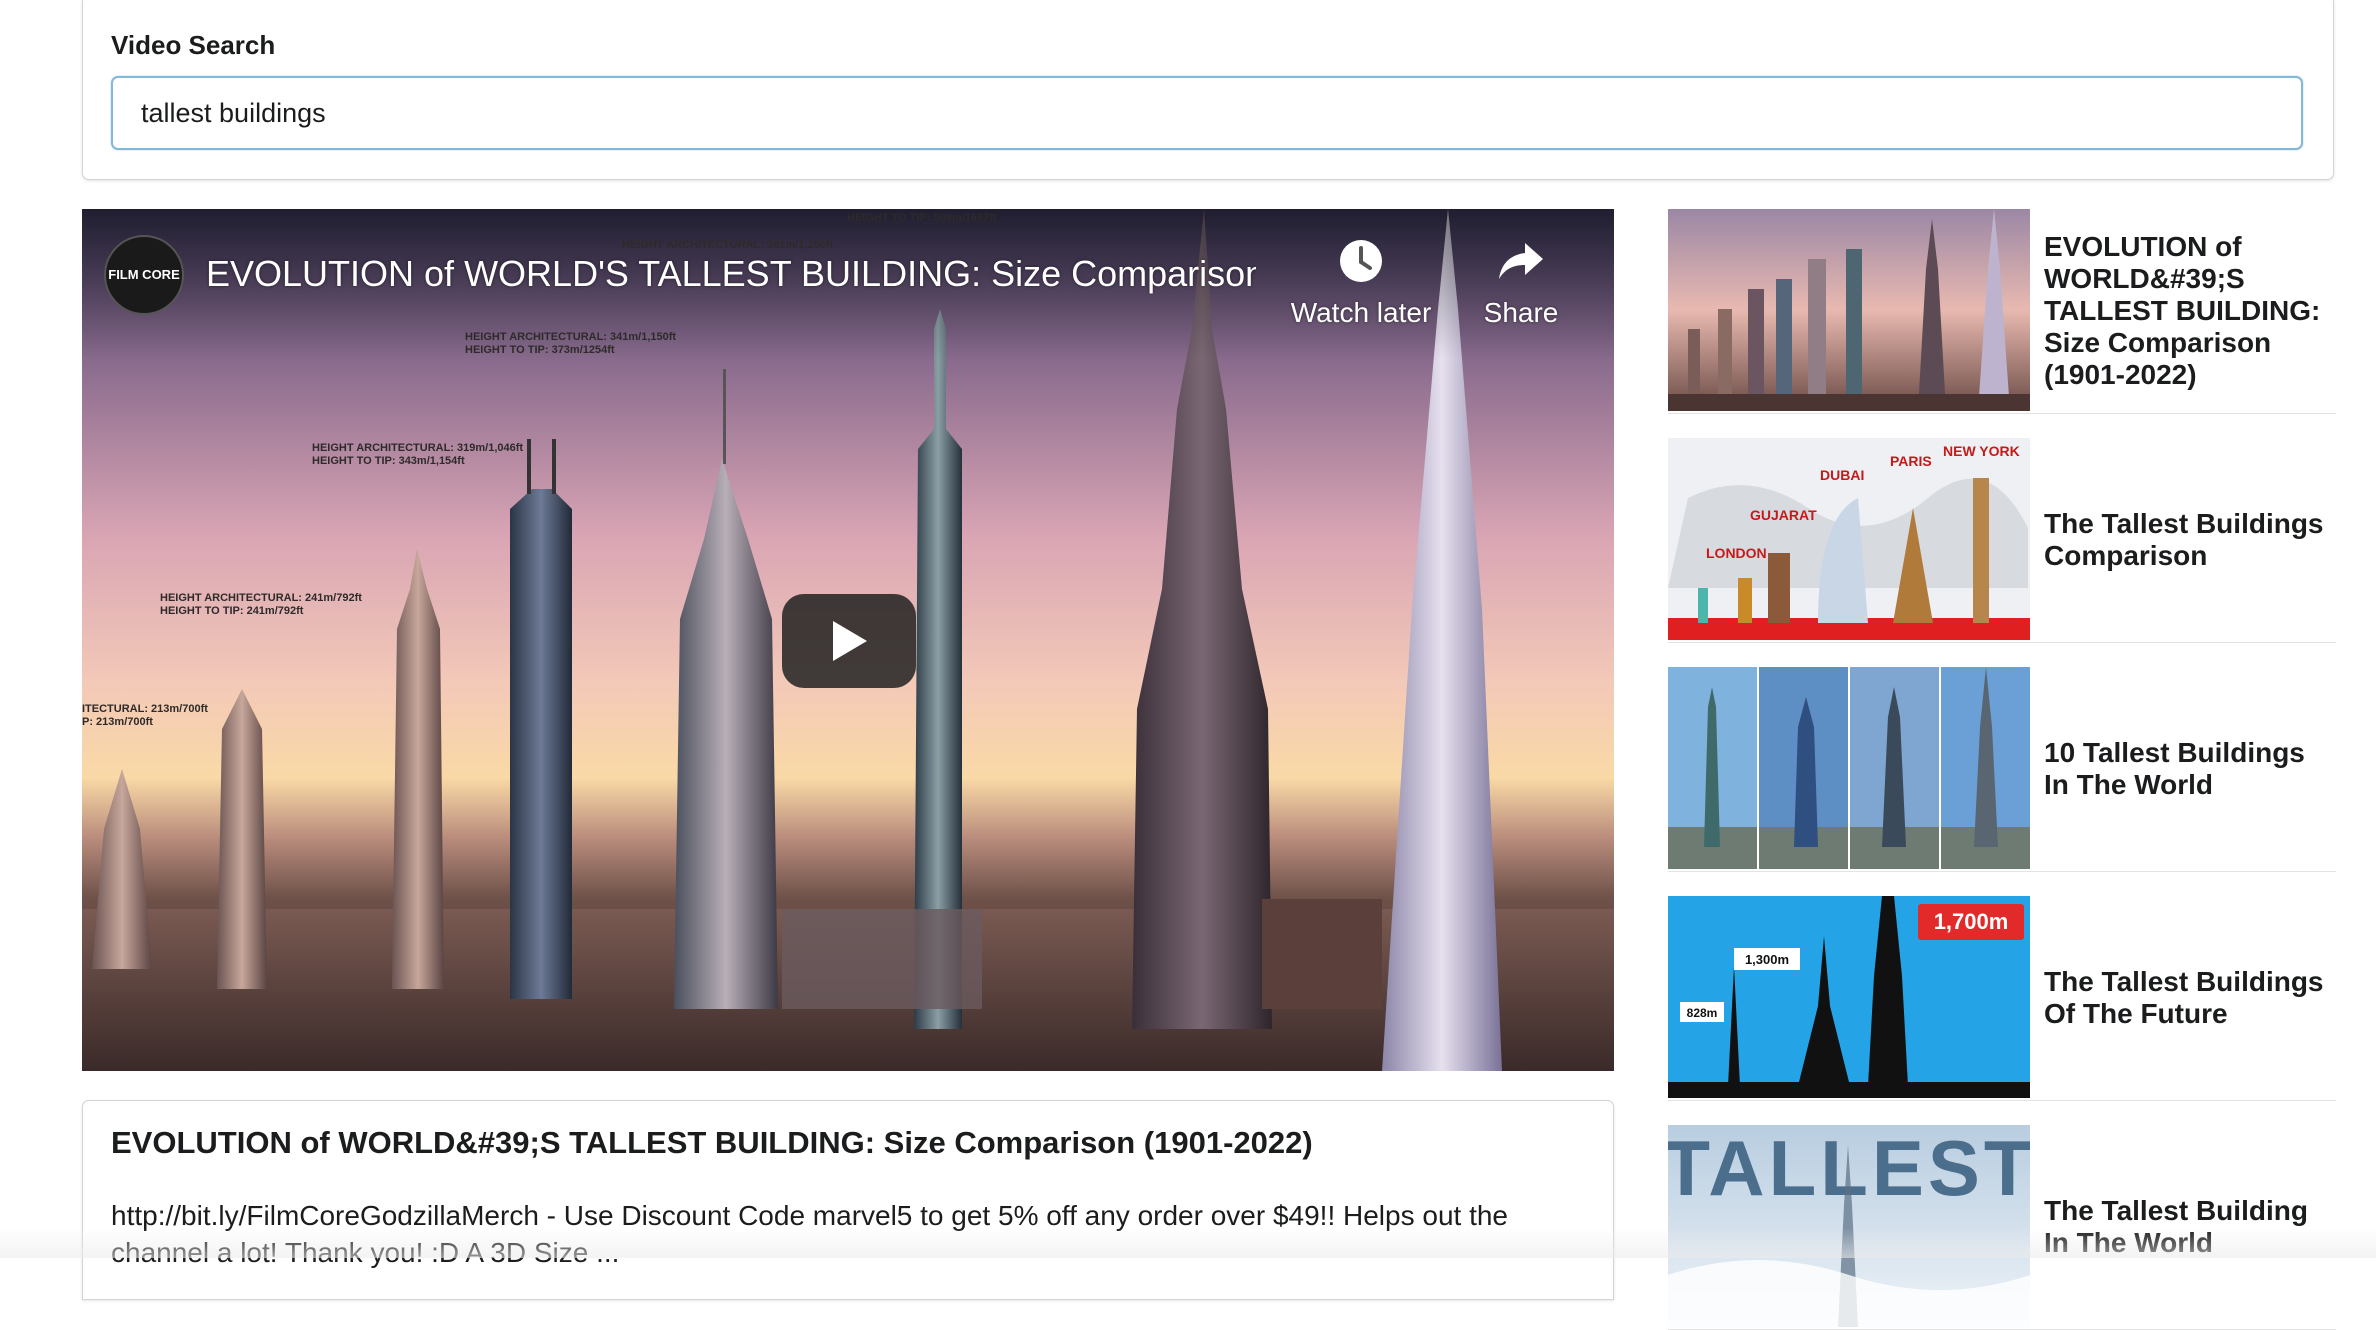  Describe the element at coordinates (1911, 461) in the screenshot. I see `thumb-label: PARIS` at that location.